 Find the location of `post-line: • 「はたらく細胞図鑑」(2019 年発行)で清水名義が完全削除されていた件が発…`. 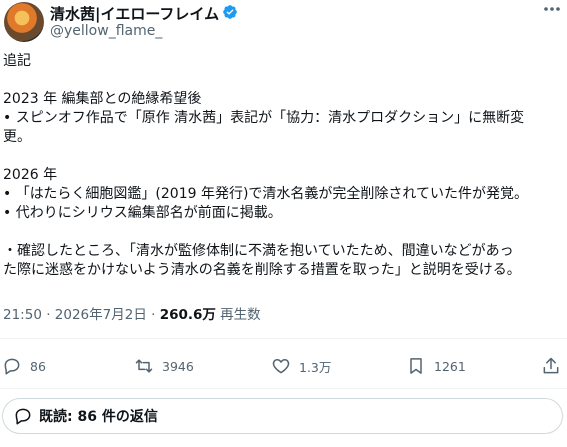

post-line: • 「はたらく細胞図鑑」(2019 年発行)で清水名義が完全削除されていた件が発… is located at coordinates (266, 194).